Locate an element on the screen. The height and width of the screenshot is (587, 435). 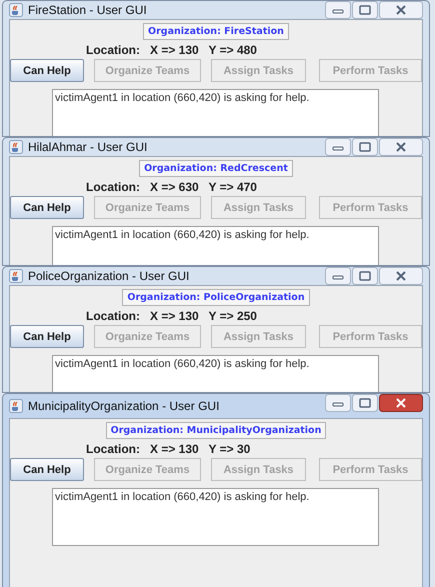
location-label: Location: X => 130 Y => 480 is located at coordinates (172, 50).